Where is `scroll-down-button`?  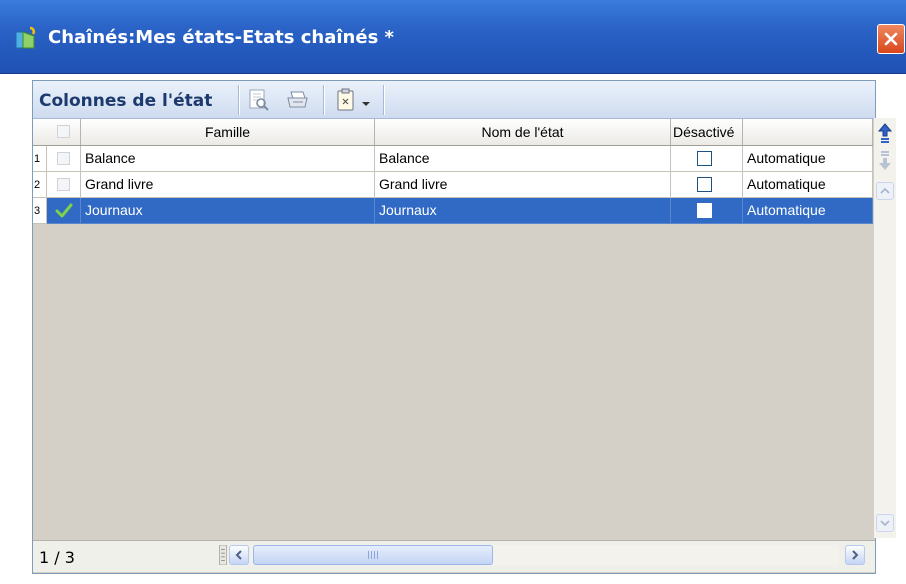 scroll-down-button is located at coordinates (885, 523).